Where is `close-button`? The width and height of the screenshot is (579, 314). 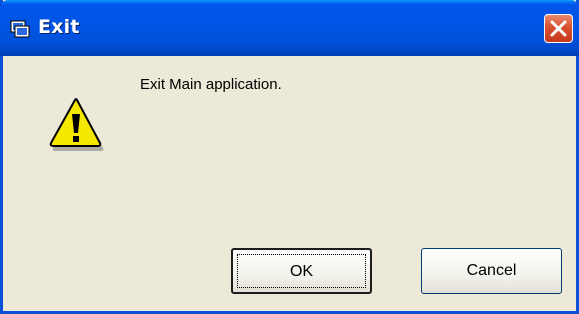
close-button is located at coordinates (558, 28).